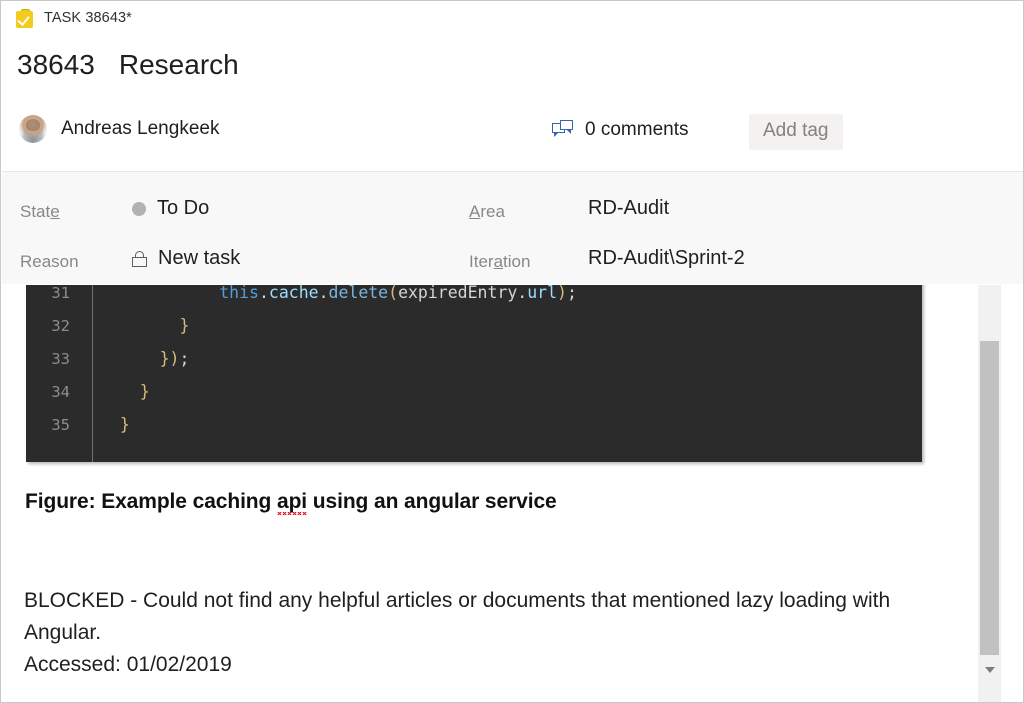 The height and width of the screenshot is (703, 1024). I want to click on comment-bubble-icon, so click(563, 130).